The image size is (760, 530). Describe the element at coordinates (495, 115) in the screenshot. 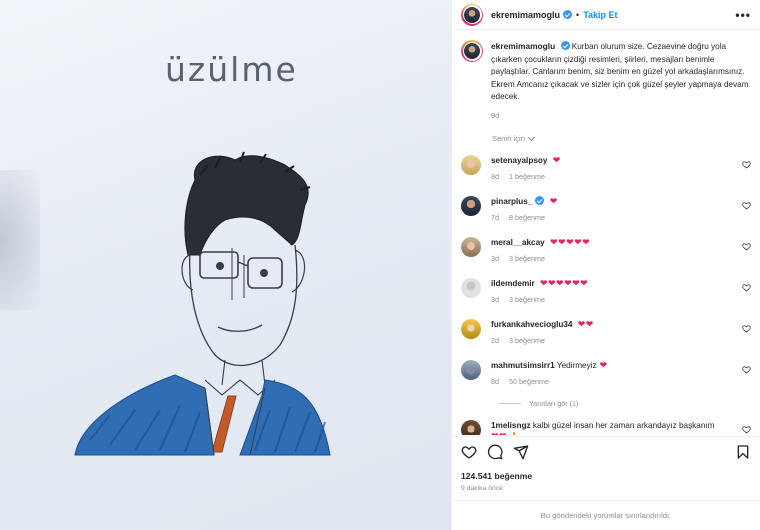

I see `caption-age: 9d` at that location.